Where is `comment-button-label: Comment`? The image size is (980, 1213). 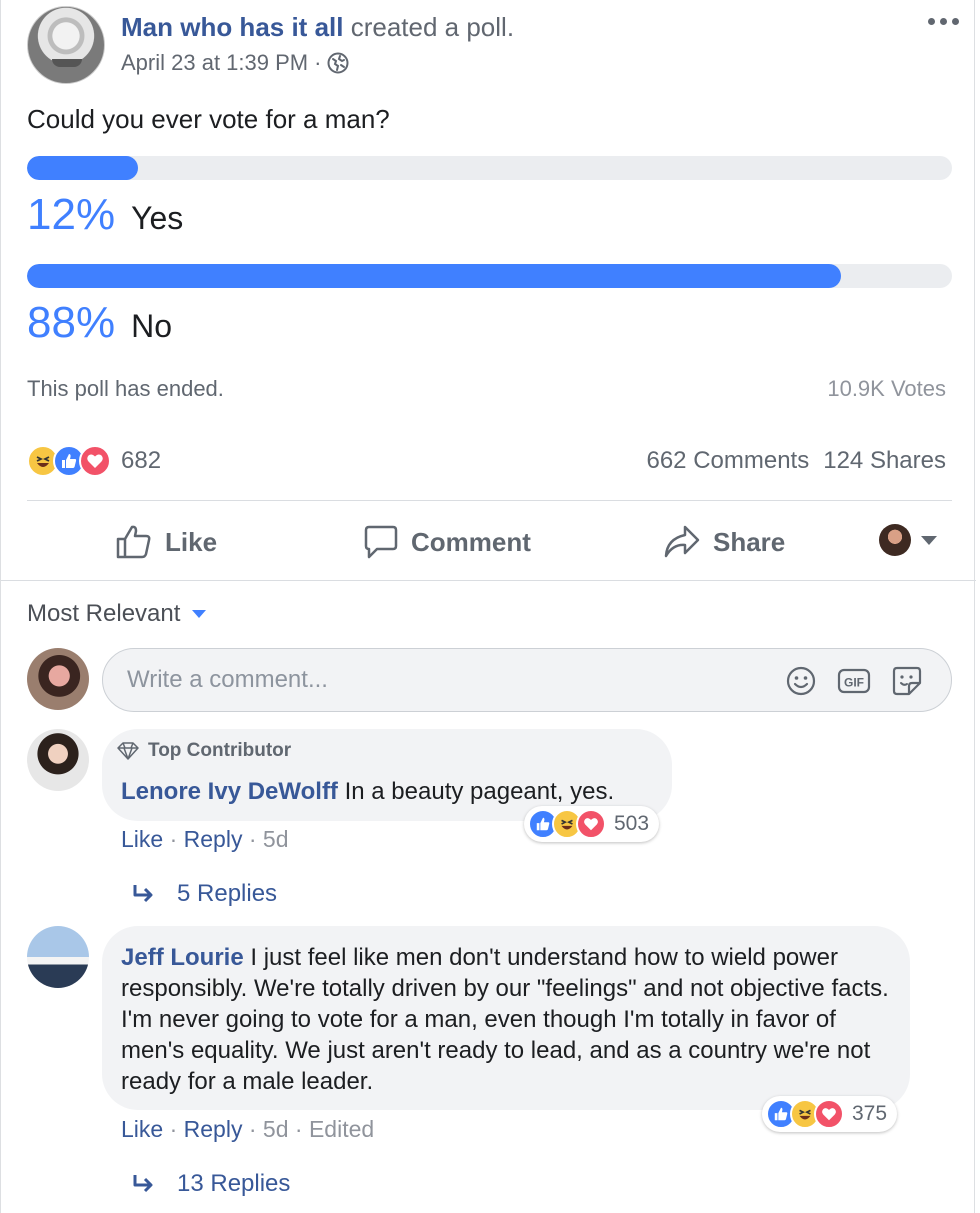
comment-button-label: Comment is located at coordinates (471, 541).